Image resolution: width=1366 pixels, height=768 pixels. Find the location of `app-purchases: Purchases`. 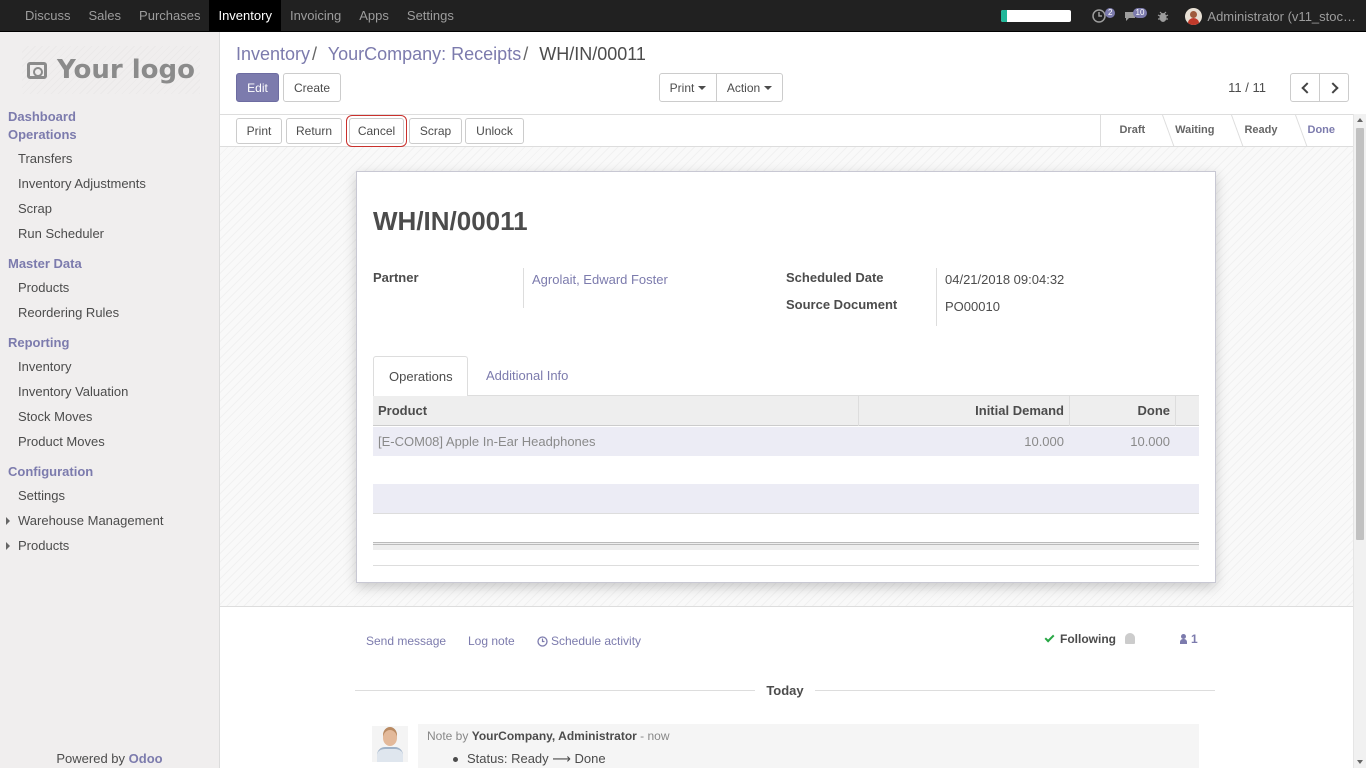

app-purchases: Purchases is located at coordinates (169, 16).